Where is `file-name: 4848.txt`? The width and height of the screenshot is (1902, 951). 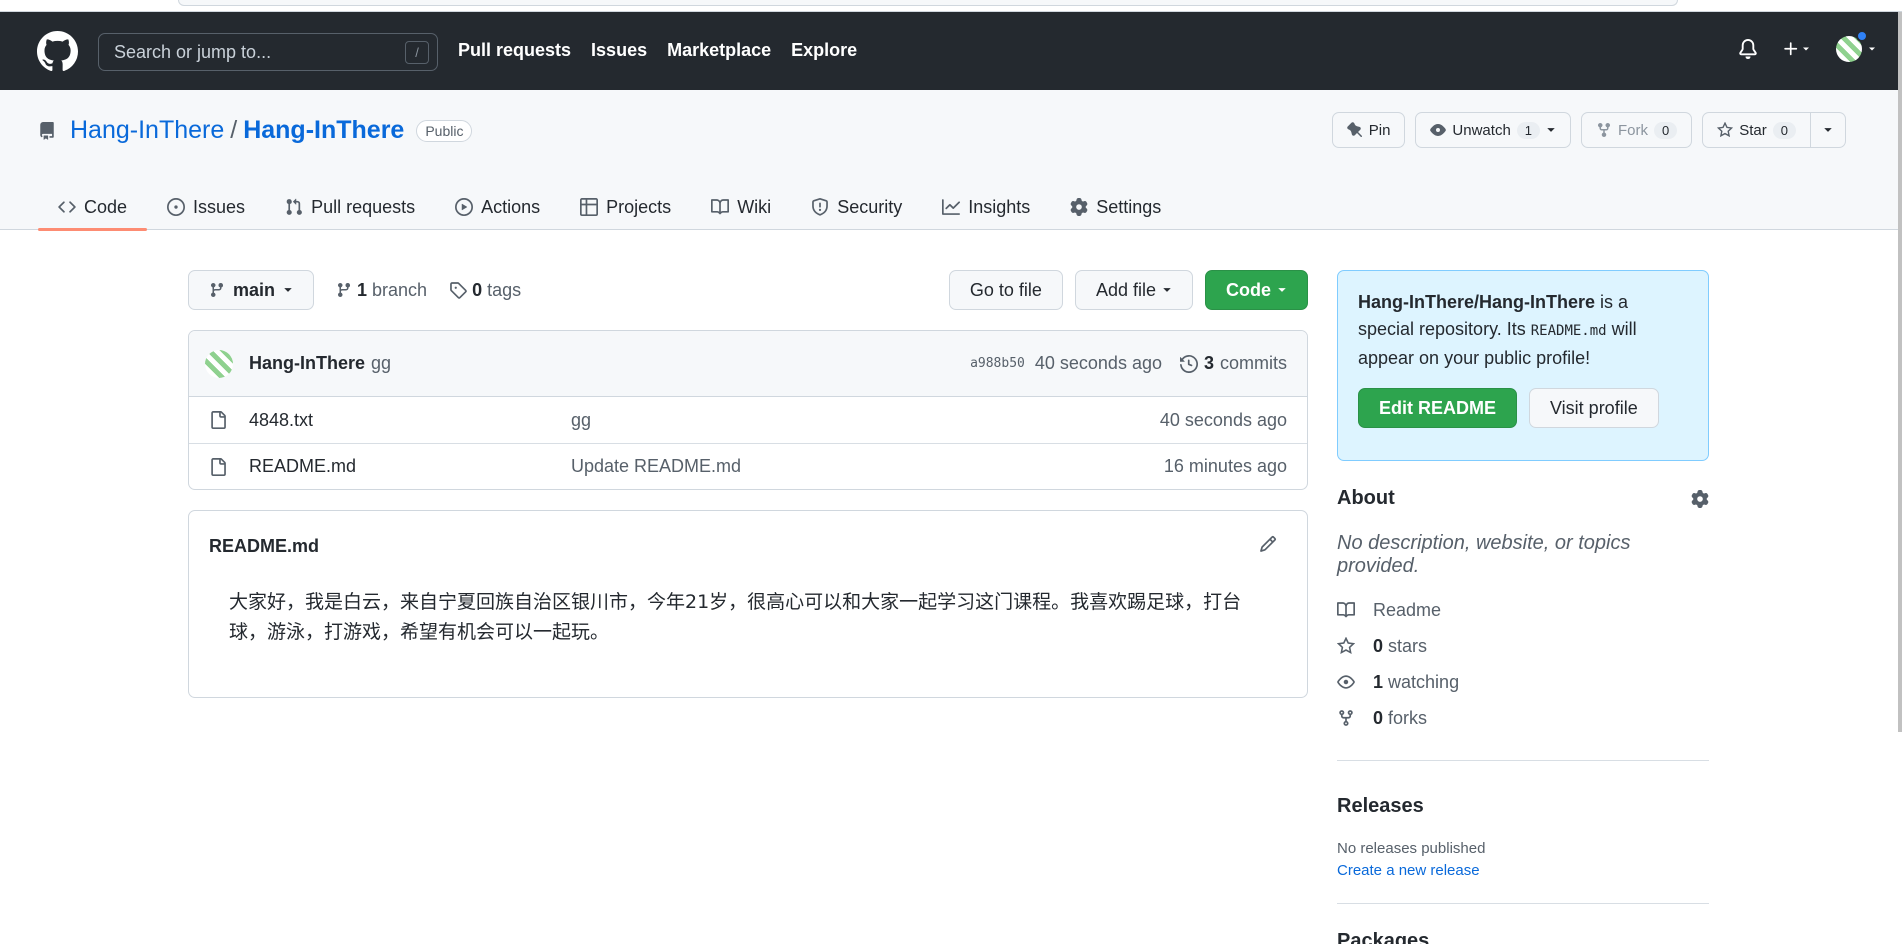
file-name: 4848.txt is located at coordinates (410, 420).